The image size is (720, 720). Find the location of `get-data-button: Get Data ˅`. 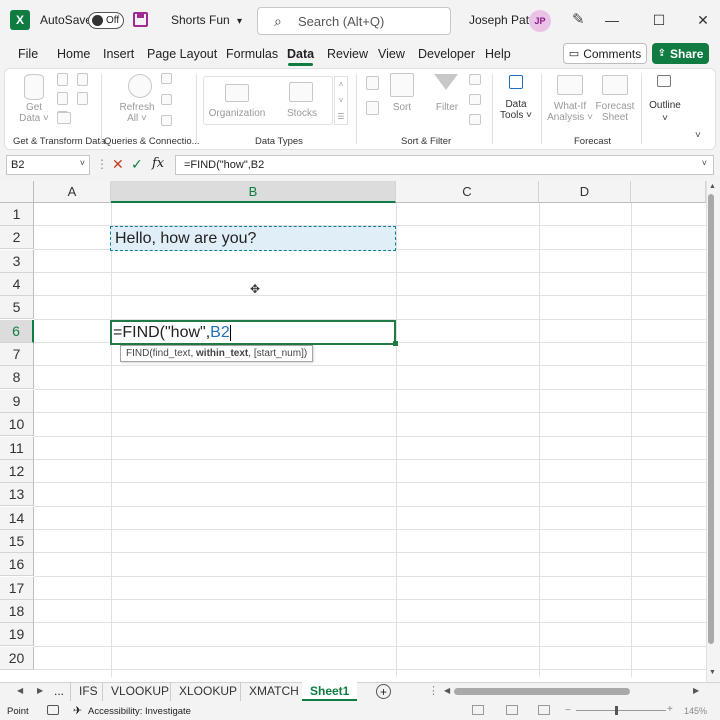

get-data-button: Get Data ˅ is located at coordinates (34, 113).